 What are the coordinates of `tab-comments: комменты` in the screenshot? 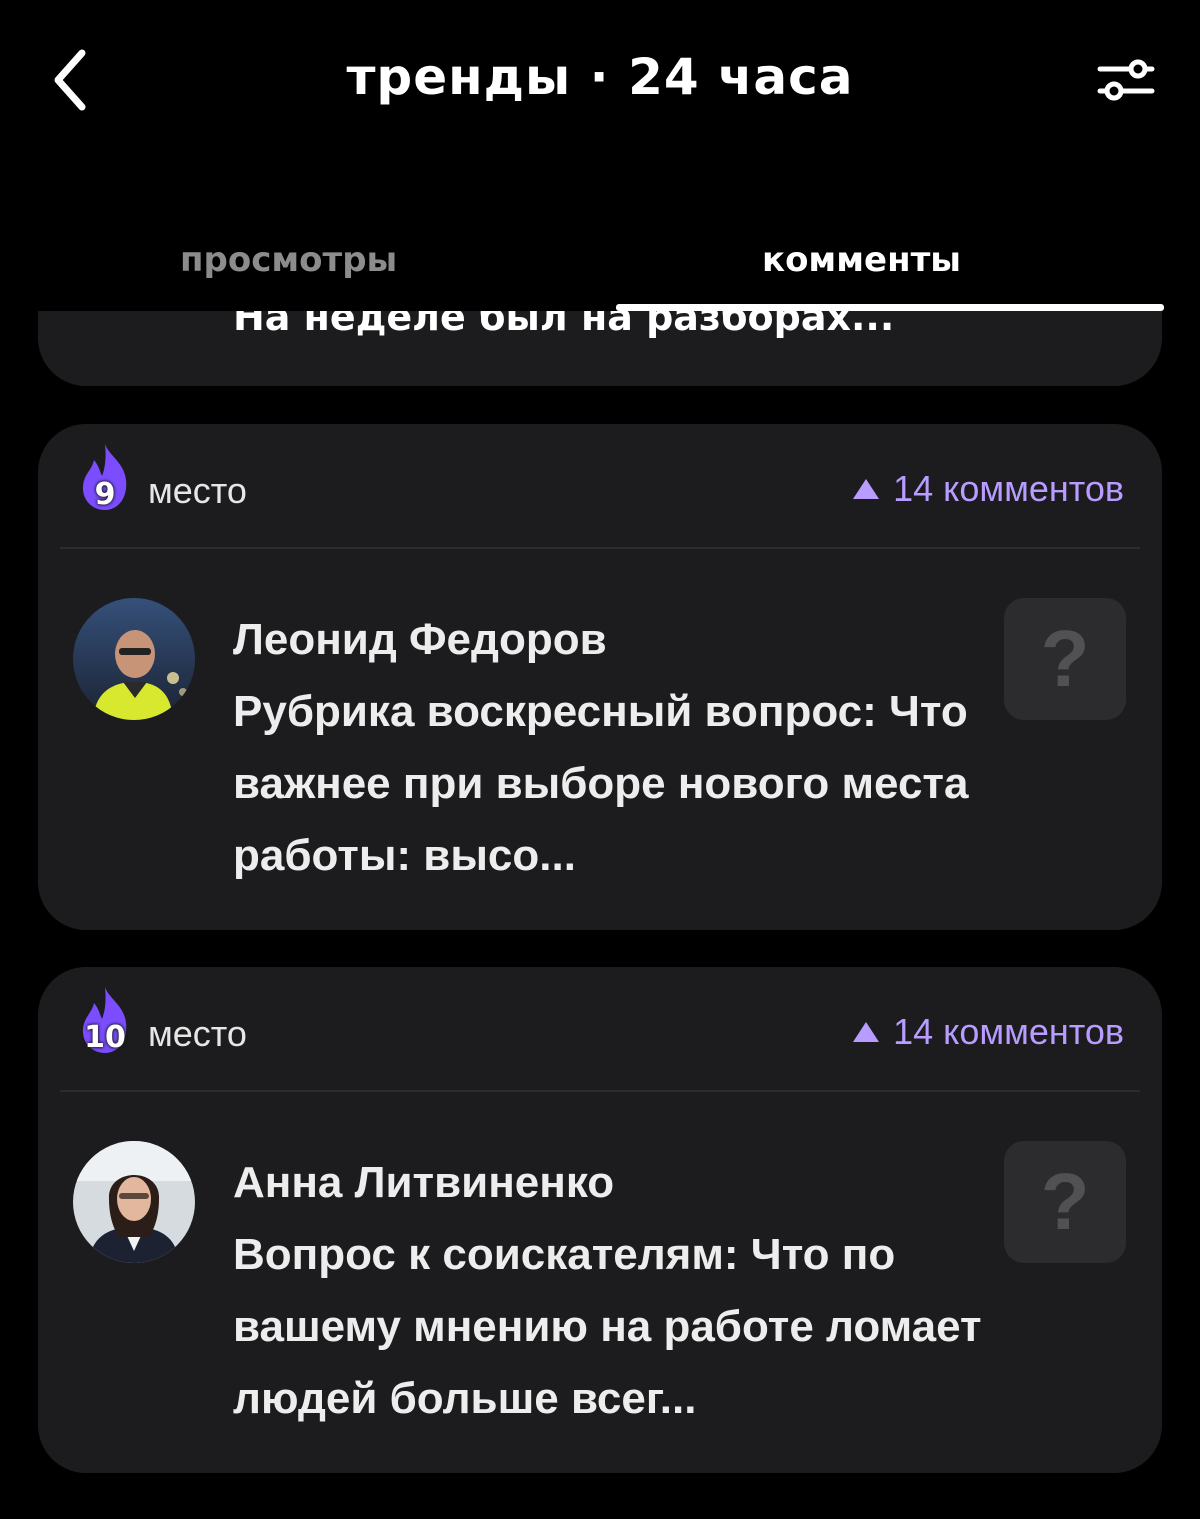 It's located at (861, 260).